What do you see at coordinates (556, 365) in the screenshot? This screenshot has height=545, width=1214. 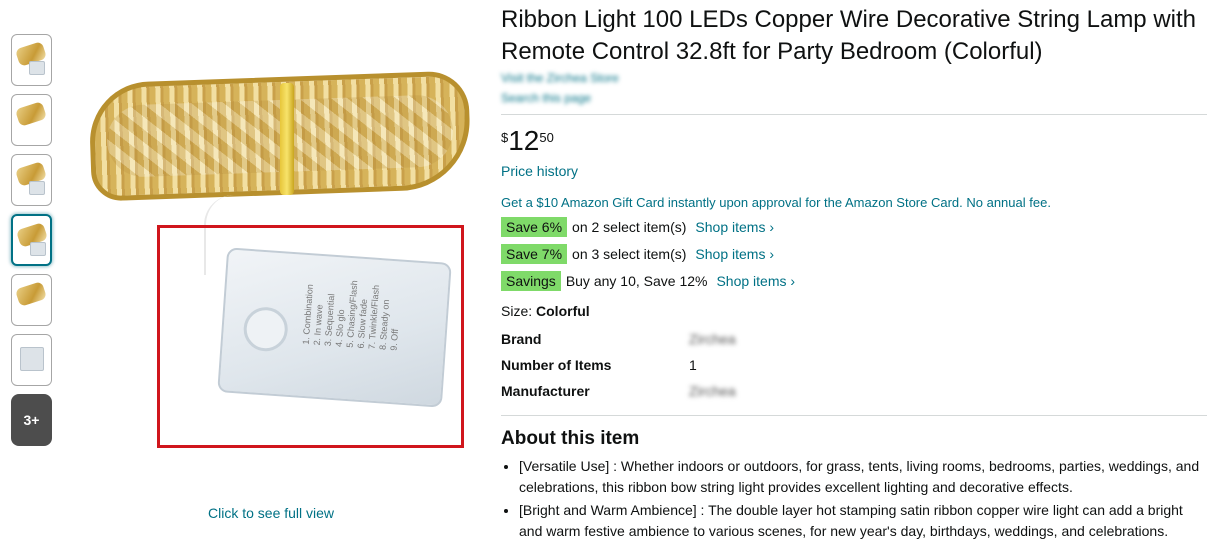 I see `spec-key: Number of Items` at bounding box center [556, 365].